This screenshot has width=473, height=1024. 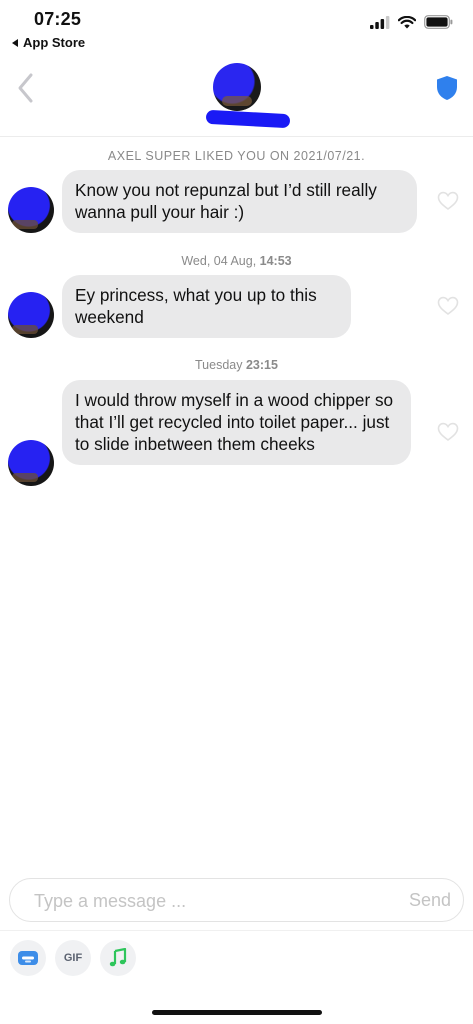 What do you see at coordinates (275, 261) in the screenshot?
I see `timestamp-time: 14:53` at bounding box center [275, 261].